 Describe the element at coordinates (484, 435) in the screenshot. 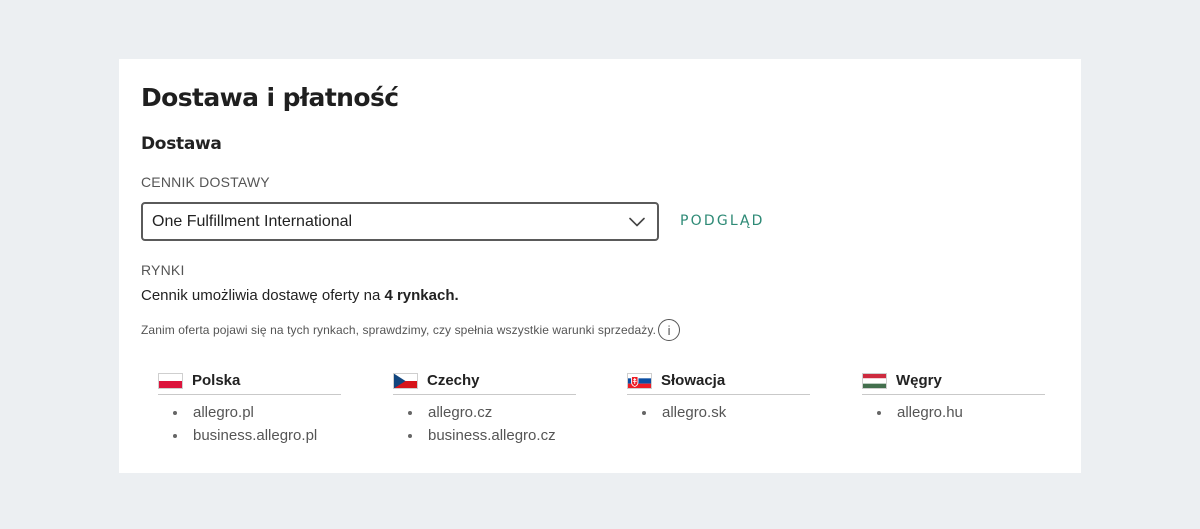

I see `domain-item: business.allegro.cz` at that location.